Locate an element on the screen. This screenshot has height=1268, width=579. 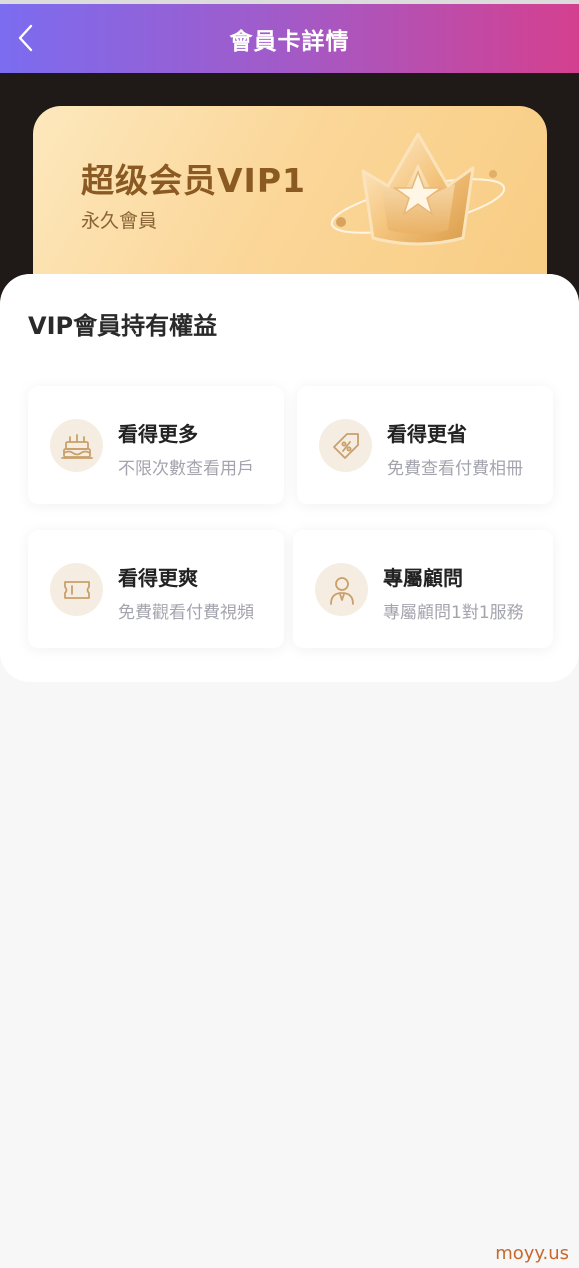
benefit-title: 專屬顧問 is located at coordinates (423, 578).